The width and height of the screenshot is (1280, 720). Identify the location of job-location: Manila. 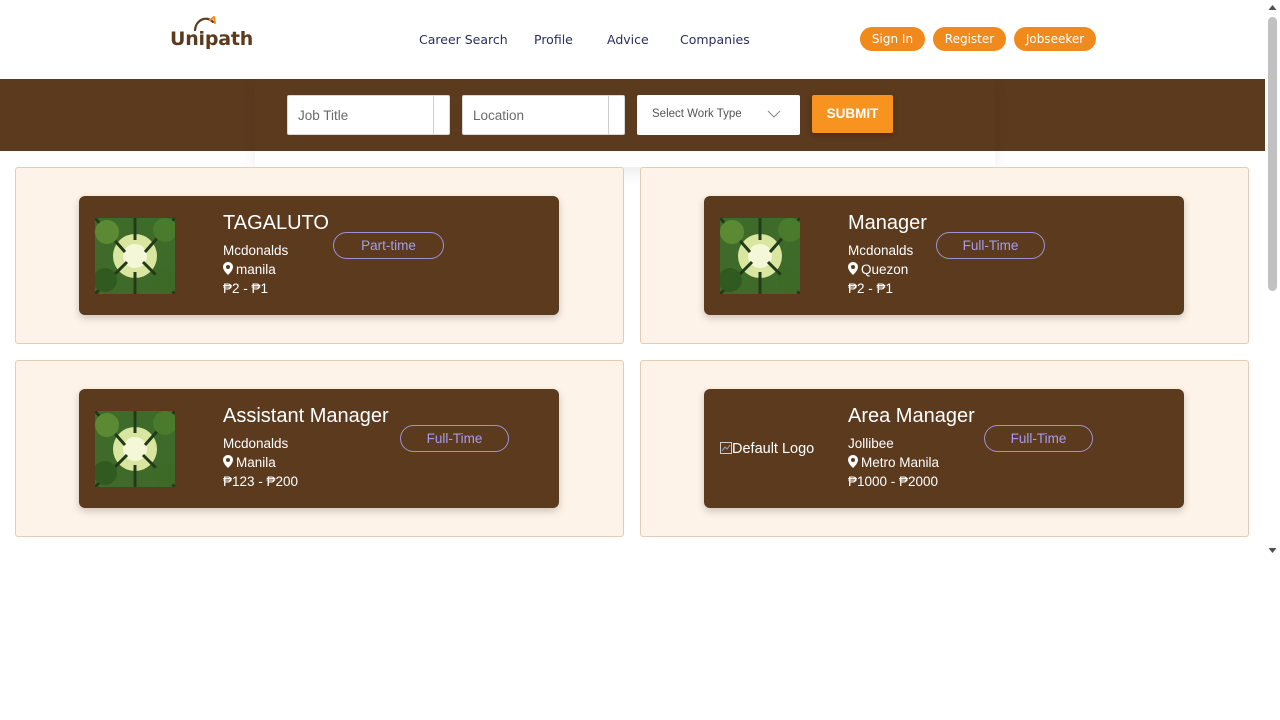
(249, 462).